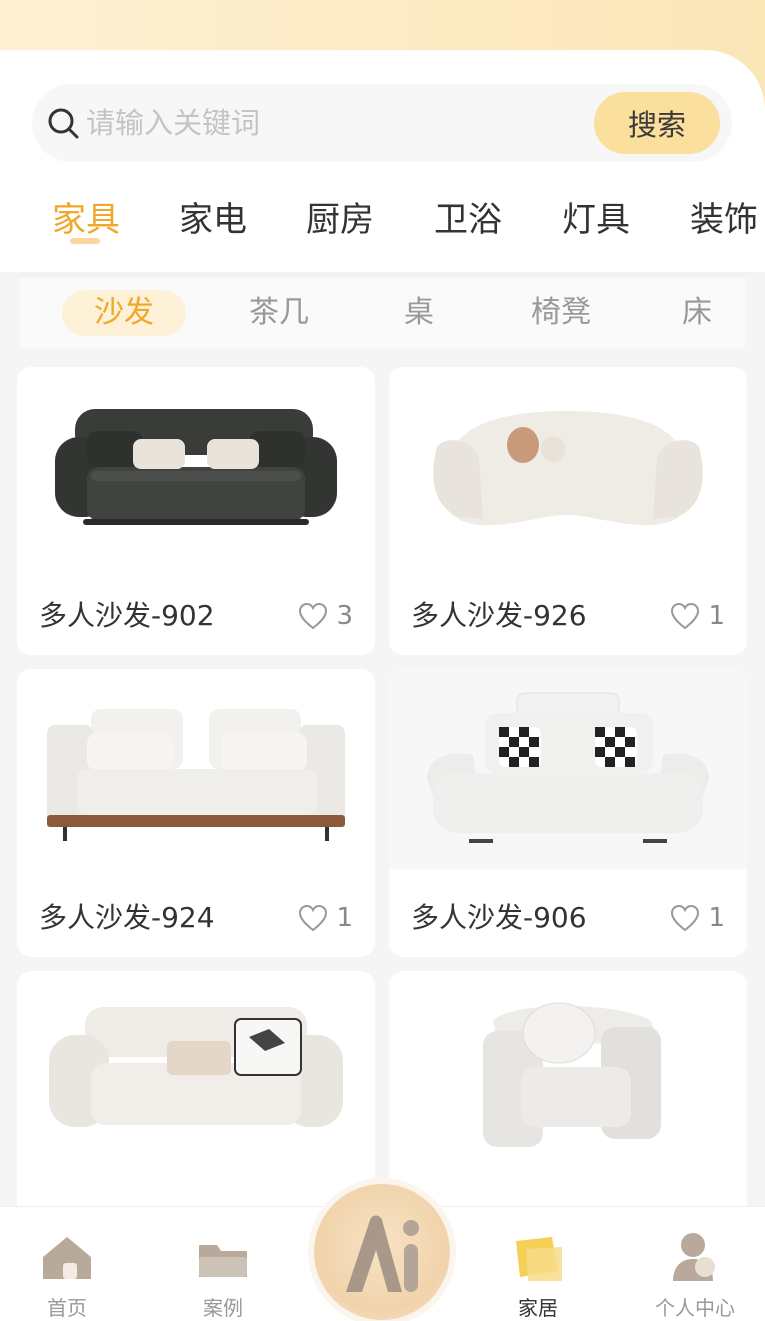  What do you see at coordinates (67, 1258) in the screenshot?
I see `home-icon` at bounding box center [67, 1258].